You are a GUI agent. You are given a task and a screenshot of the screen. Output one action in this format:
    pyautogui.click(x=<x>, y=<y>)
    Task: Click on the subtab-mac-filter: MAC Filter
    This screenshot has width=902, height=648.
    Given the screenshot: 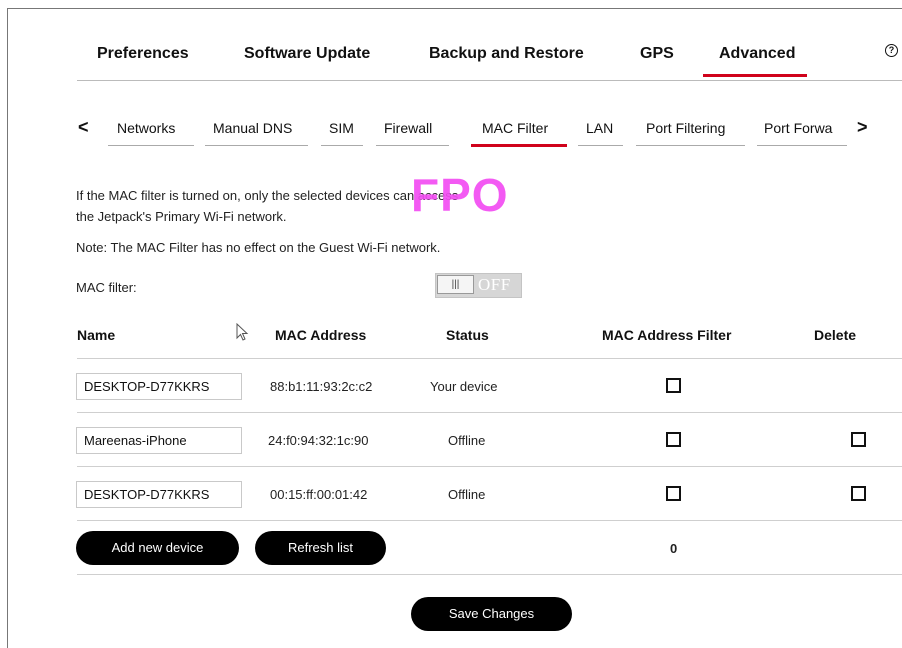 What is the action you would take?
    pyautogui.click(x=515, y=128)
    